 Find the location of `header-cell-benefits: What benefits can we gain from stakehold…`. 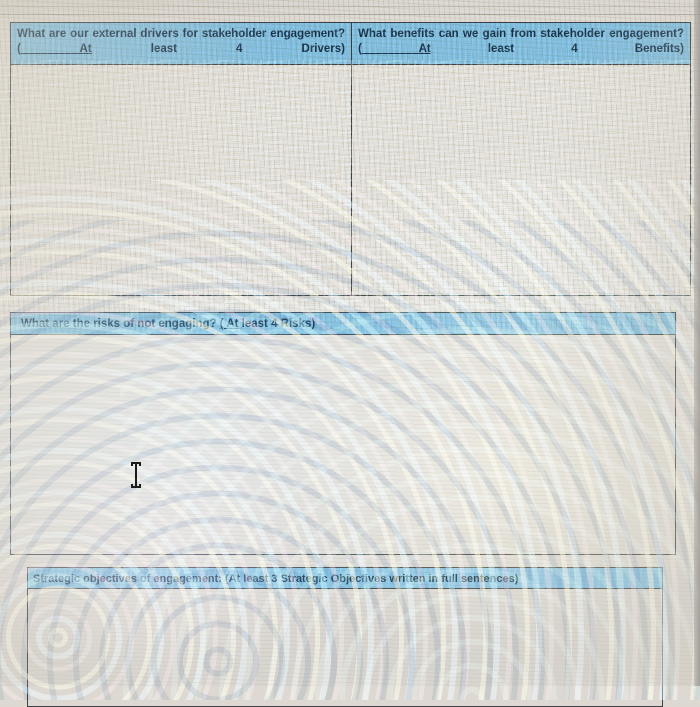

header-cell-benefits: What benefits can we gain from stakehold… is located at coordinates (521, 44).